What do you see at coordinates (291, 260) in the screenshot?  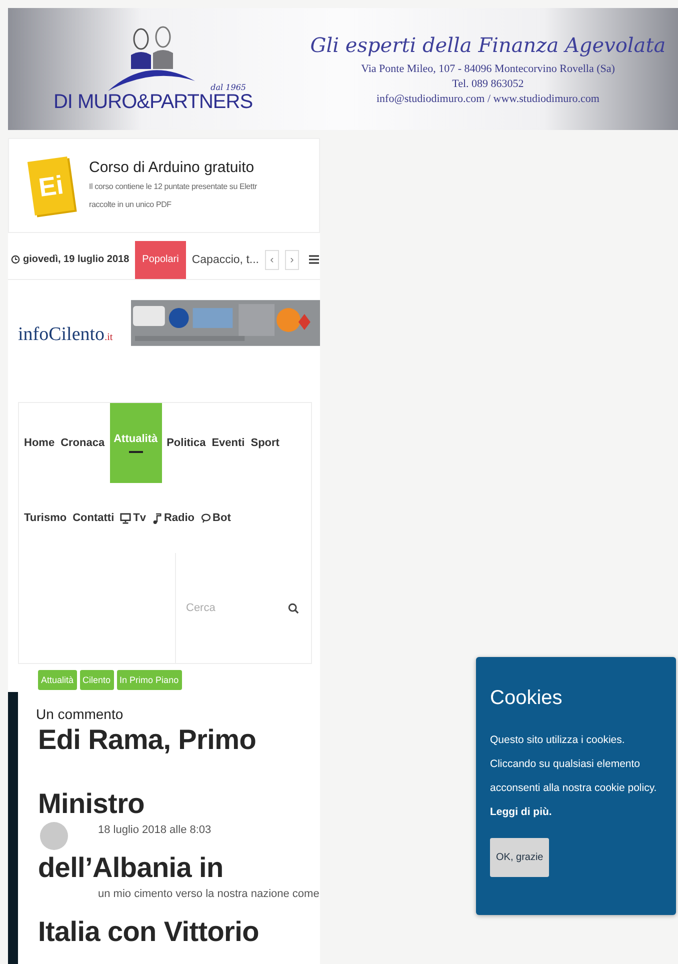 I see `next-button: ›` at bounding box center [291, 260].